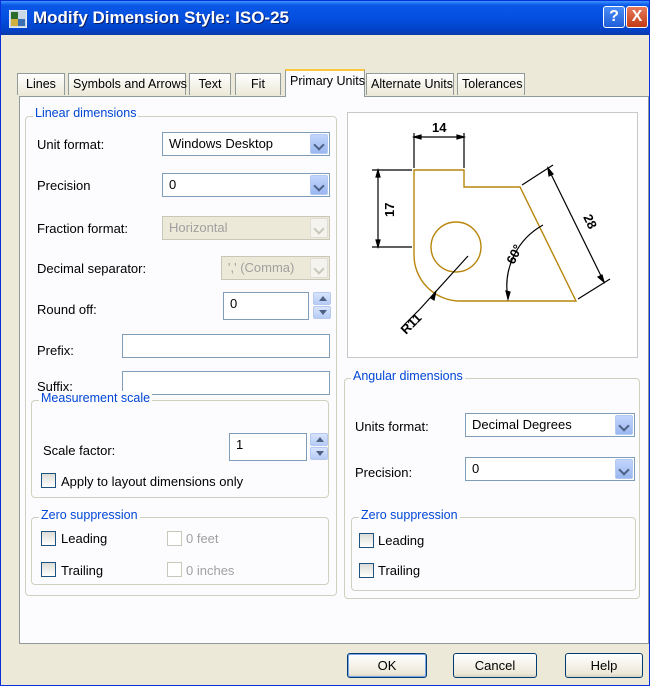 Image resolution: width=650 pixels, height=686 pixels. What do you see at coordinates (439, 127) in the screenshot?
I see `dim-top-label: 14` at bounding box center [439, 127].